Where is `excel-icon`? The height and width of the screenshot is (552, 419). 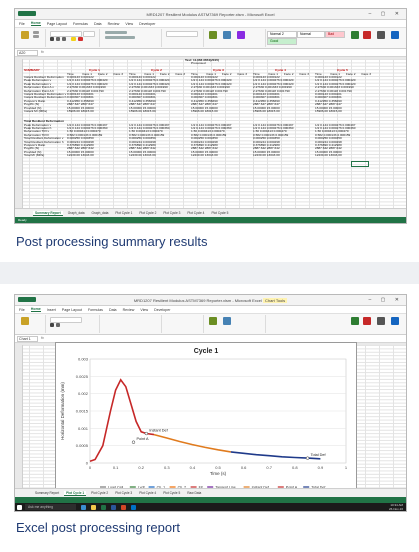
excel-icon is located at coordinates (103, 507).